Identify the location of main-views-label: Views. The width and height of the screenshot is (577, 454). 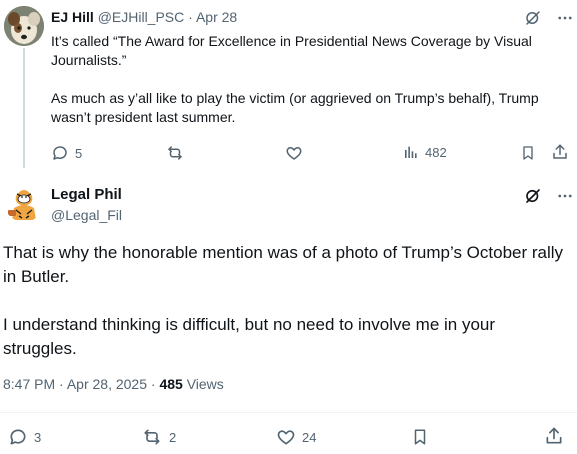
(205, 384).